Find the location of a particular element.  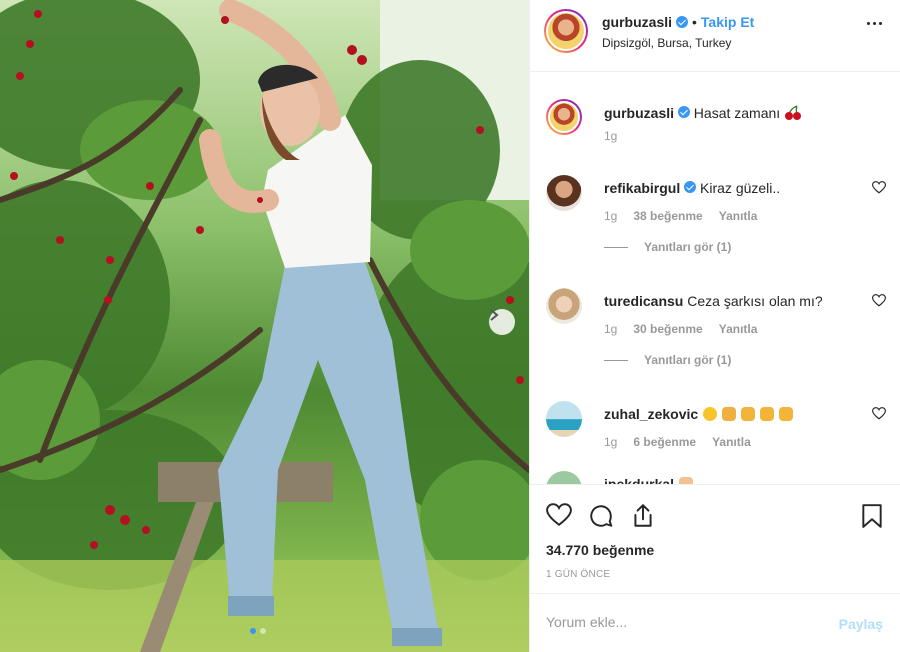

post-comment-button: Paylaş is located at coordinates (861, 624).